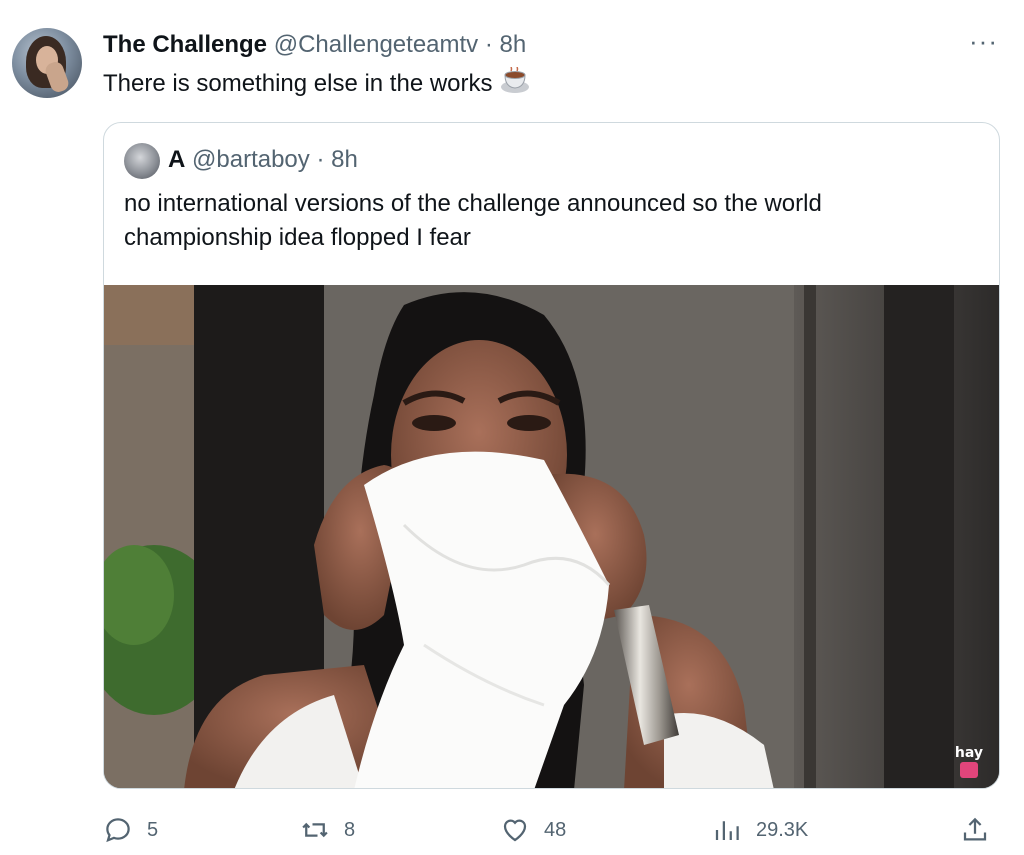 Image resolution: width=1024 pixels, height=855 pixels. I want to click on quoted-display-name: A, so click(176, 159).